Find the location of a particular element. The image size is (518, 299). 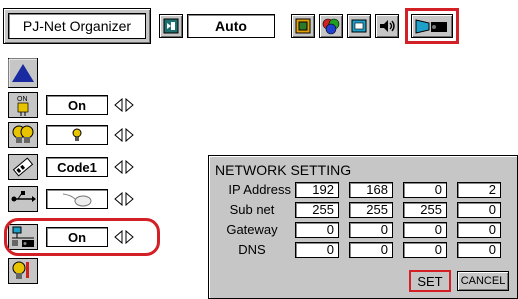

mouse-picture-icon is located at coordinates (77, 200).